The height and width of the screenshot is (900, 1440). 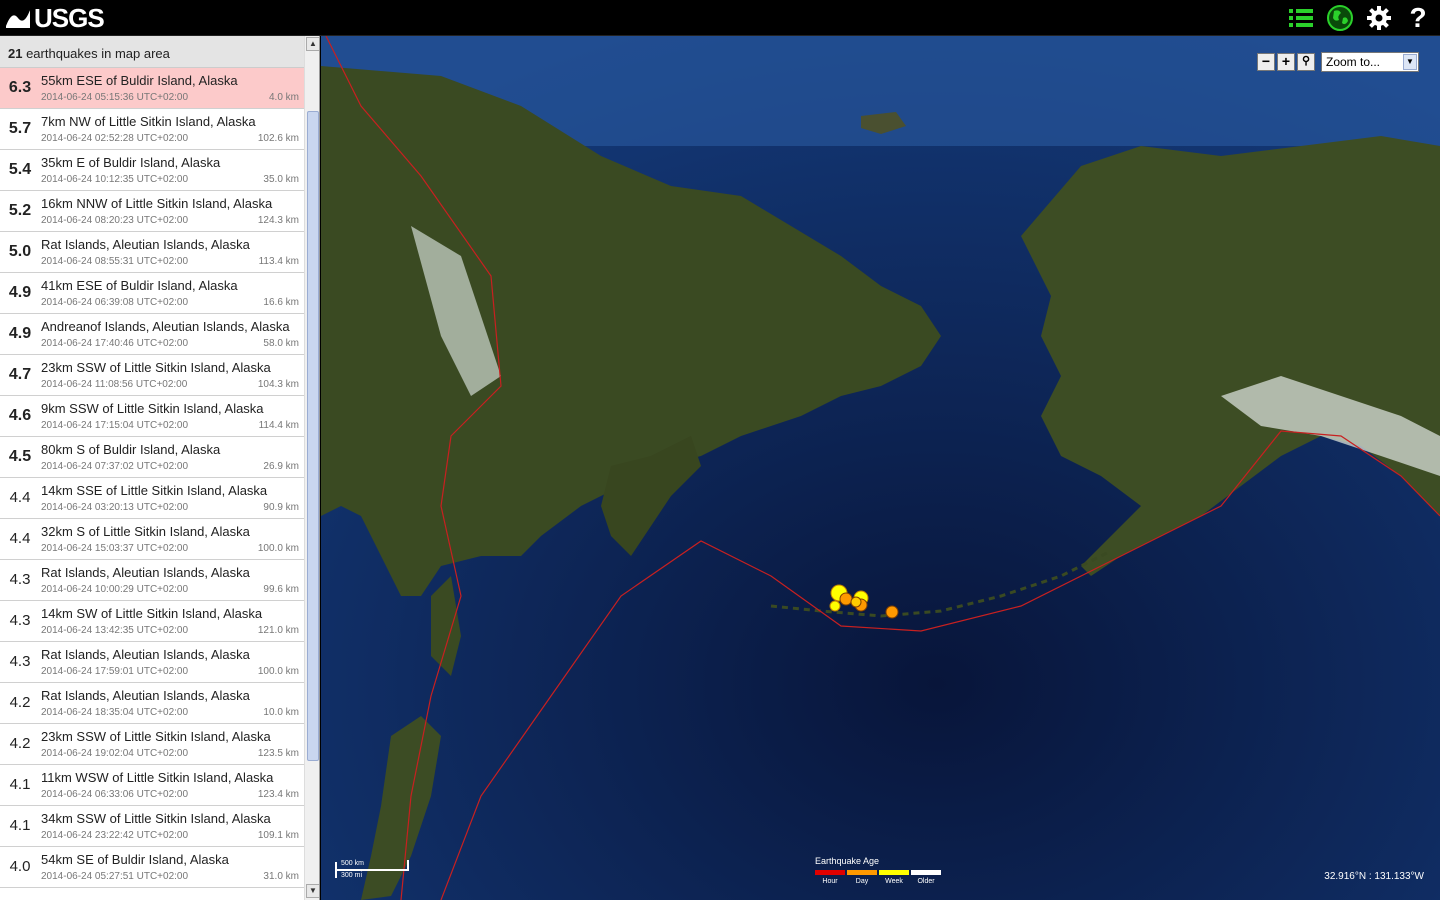 I want to click on earthquake-place: 23km SSW of Little Sitkin Island, Alaska, so click(x=156, y=367).